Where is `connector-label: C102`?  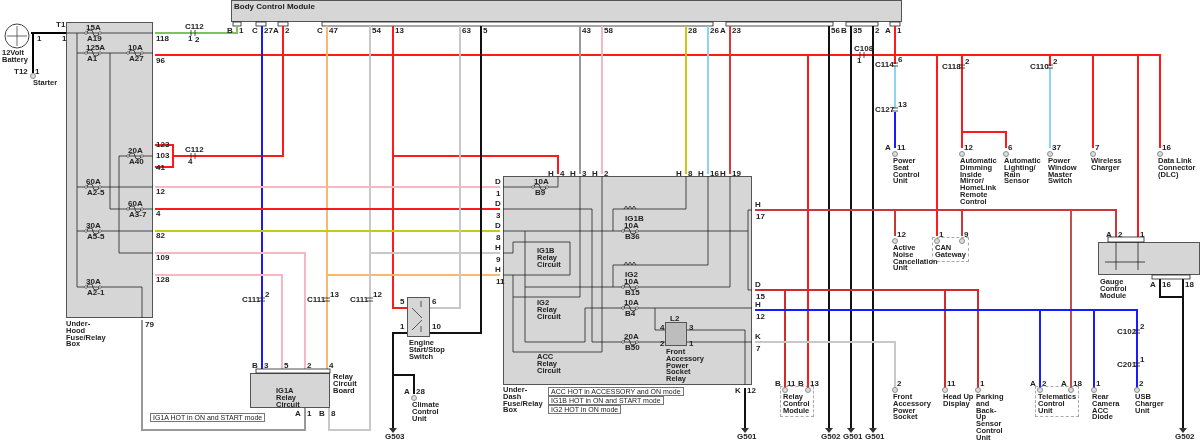
connector-label: C102 is located at coordinates (1127, 332).